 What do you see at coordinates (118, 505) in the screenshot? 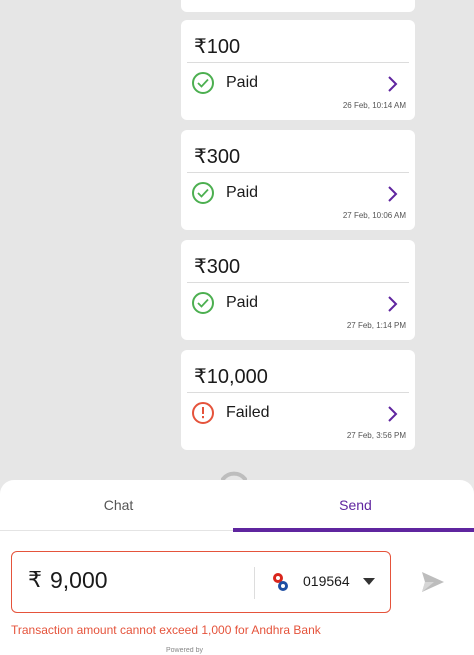
I see `tab-chat: Chat` at bounding box center [118, 505].